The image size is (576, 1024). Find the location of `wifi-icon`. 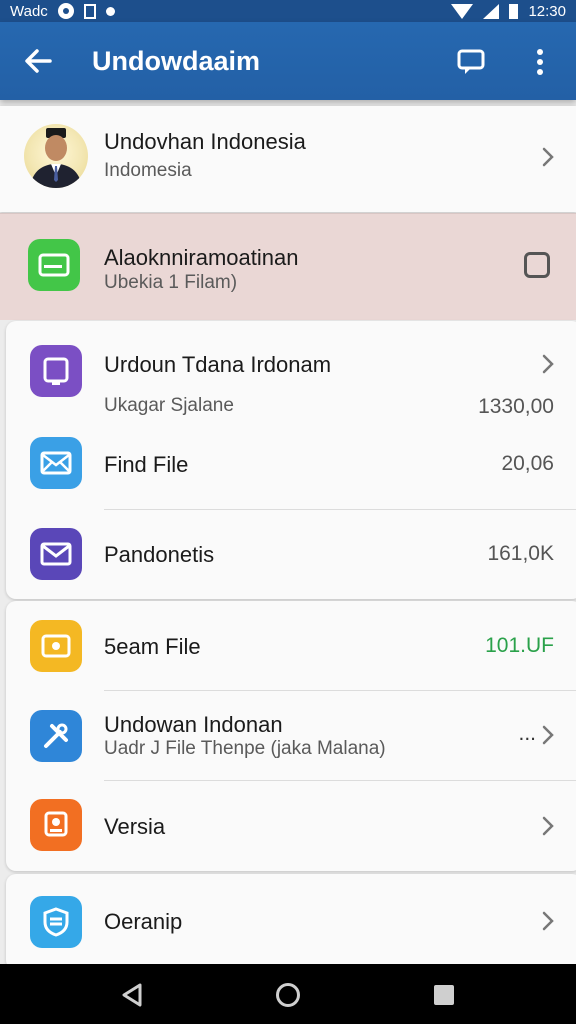

wifi-icon is located at coordinates (462, 11).